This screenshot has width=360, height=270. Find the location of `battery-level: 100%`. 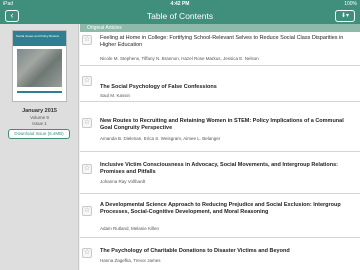

battery-level: 100% is located at coordinates (350, 4).